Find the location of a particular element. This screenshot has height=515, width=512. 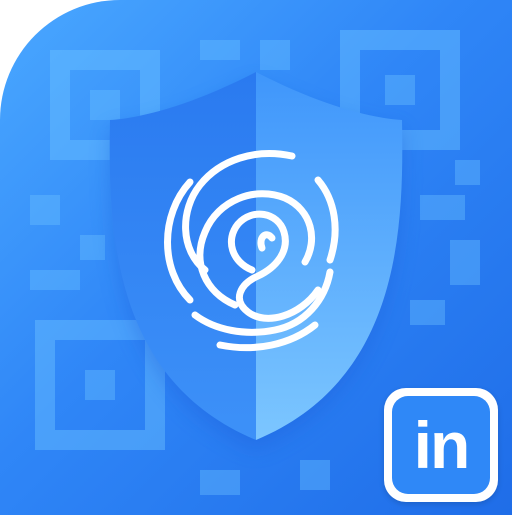

linkedin-badge-label: in is located at coordinates (442, 445).